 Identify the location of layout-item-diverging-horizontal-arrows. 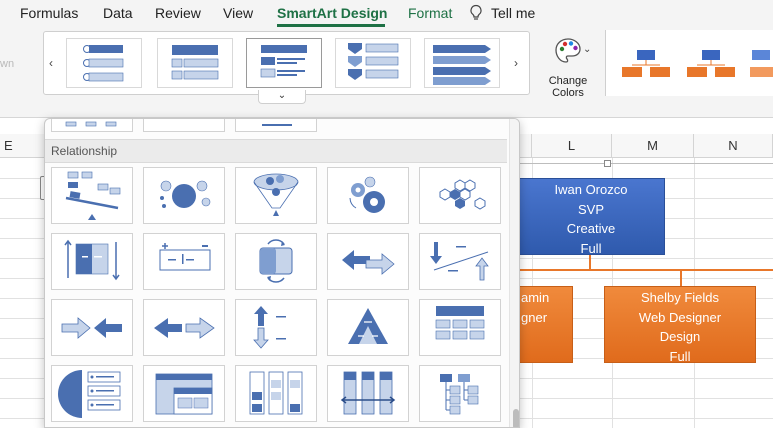
(184, 327).